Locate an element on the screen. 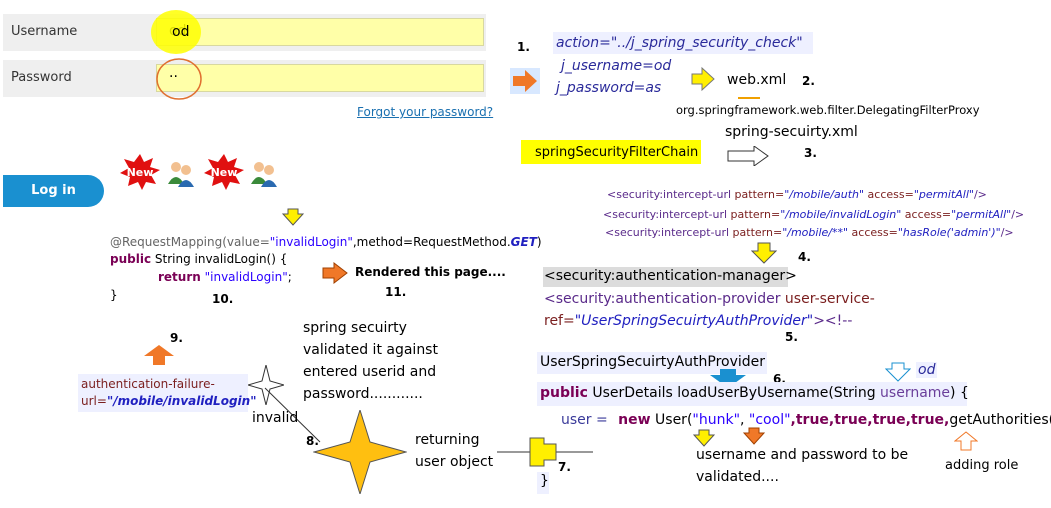 The width and height of the screenshot is (1051, 508). connector-line is located at coordinates (749, 98).